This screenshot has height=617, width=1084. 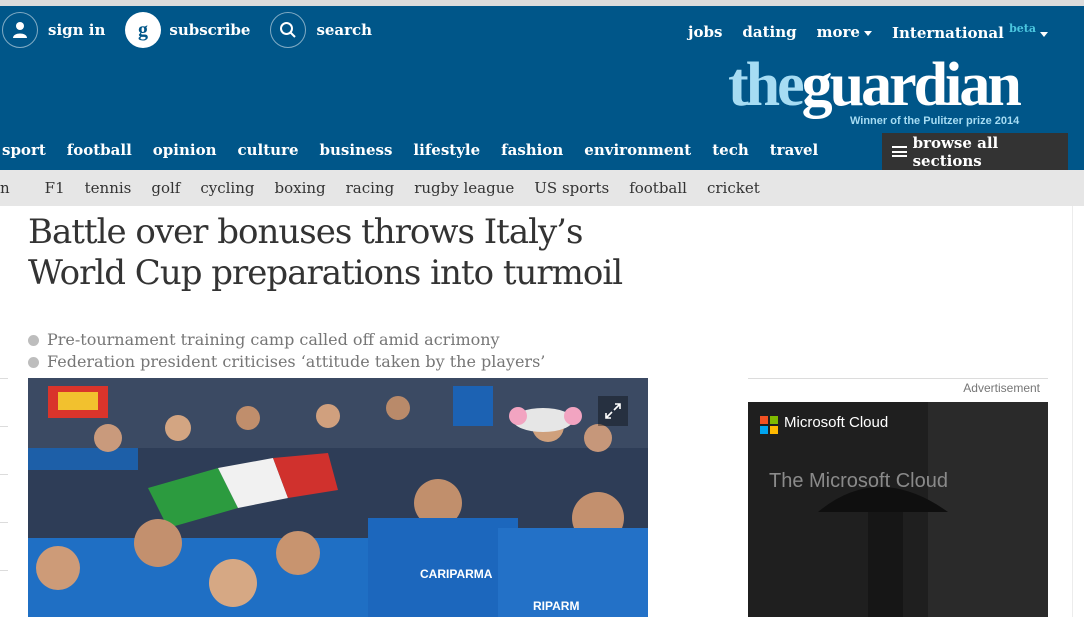 I want to click on menu-icon, so click(x=899, y=151).